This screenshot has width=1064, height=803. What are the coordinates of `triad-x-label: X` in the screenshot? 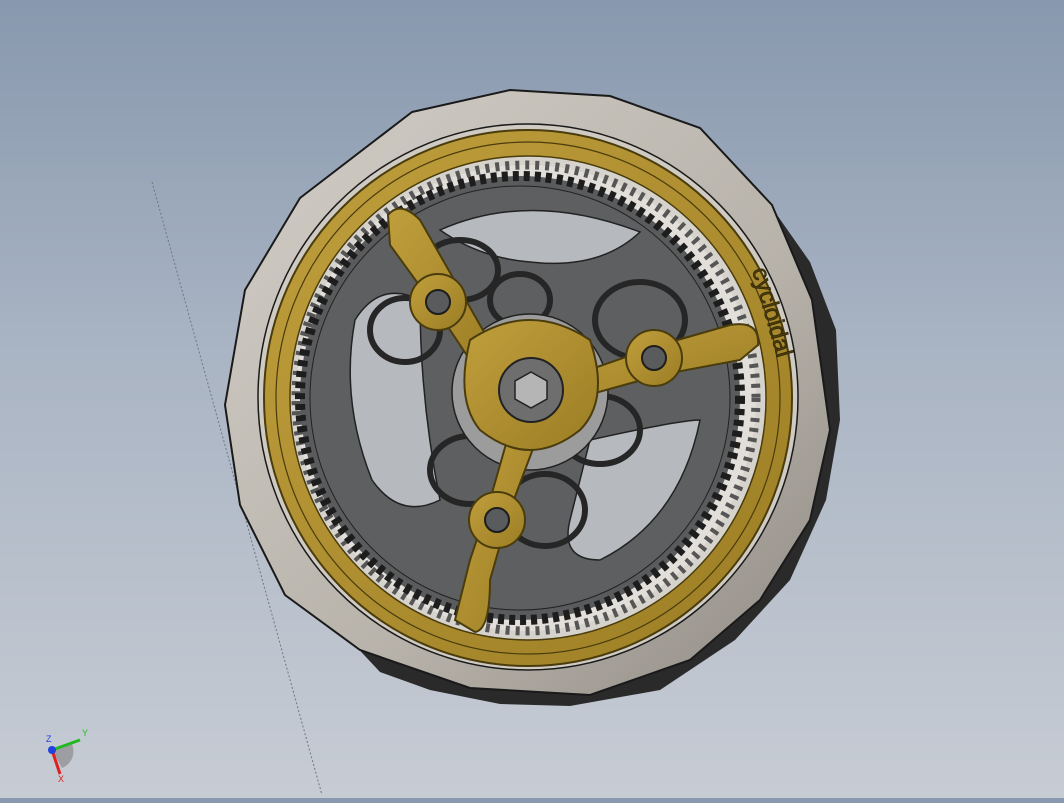 It's located at (61, 779).